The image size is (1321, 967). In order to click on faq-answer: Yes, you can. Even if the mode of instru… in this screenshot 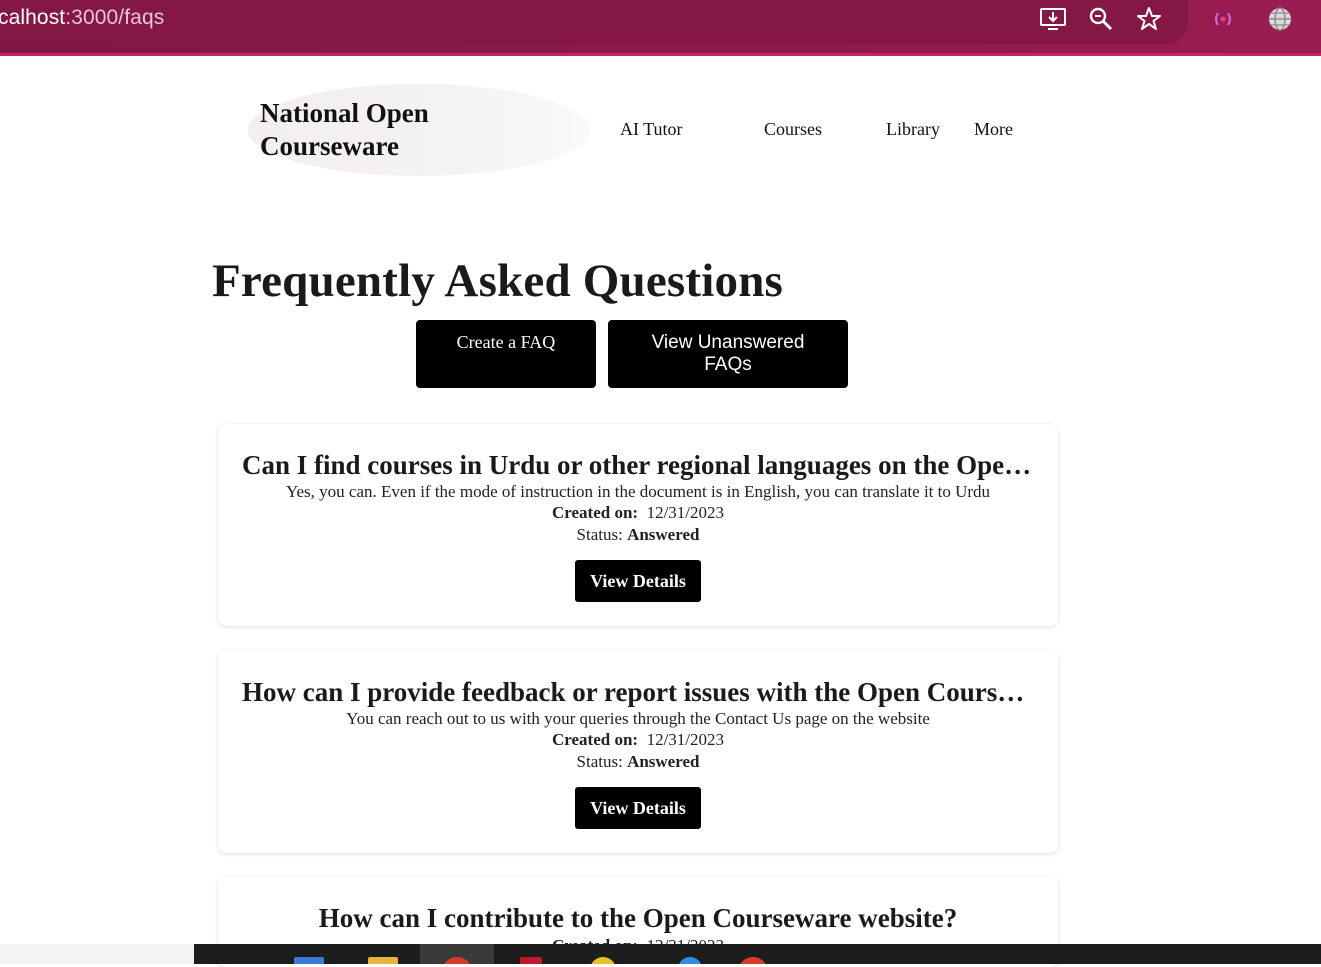, I will do `click(638, 491)`.